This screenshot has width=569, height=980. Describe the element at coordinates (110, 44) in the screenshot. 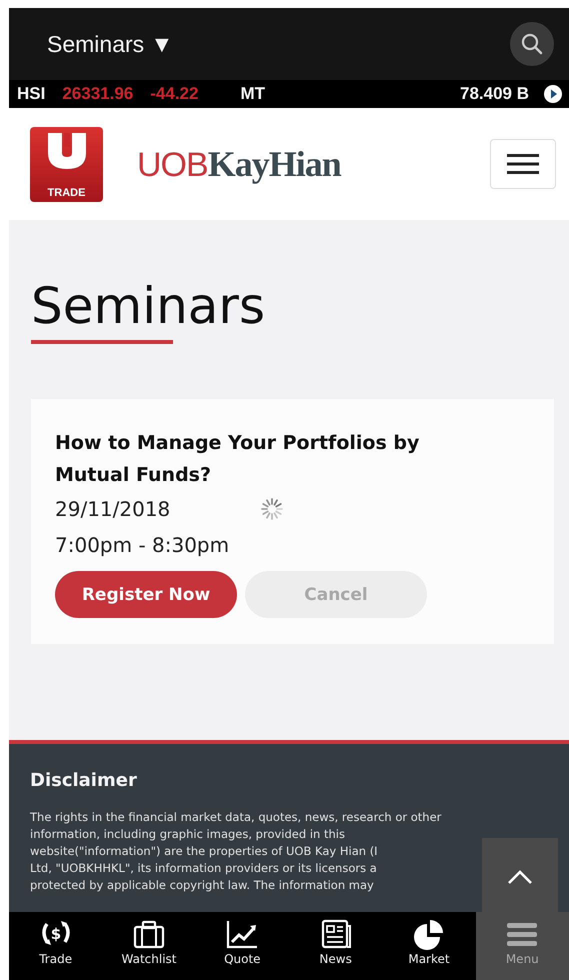

I see `page-title-dropdown: Seminars ▼` at that location.